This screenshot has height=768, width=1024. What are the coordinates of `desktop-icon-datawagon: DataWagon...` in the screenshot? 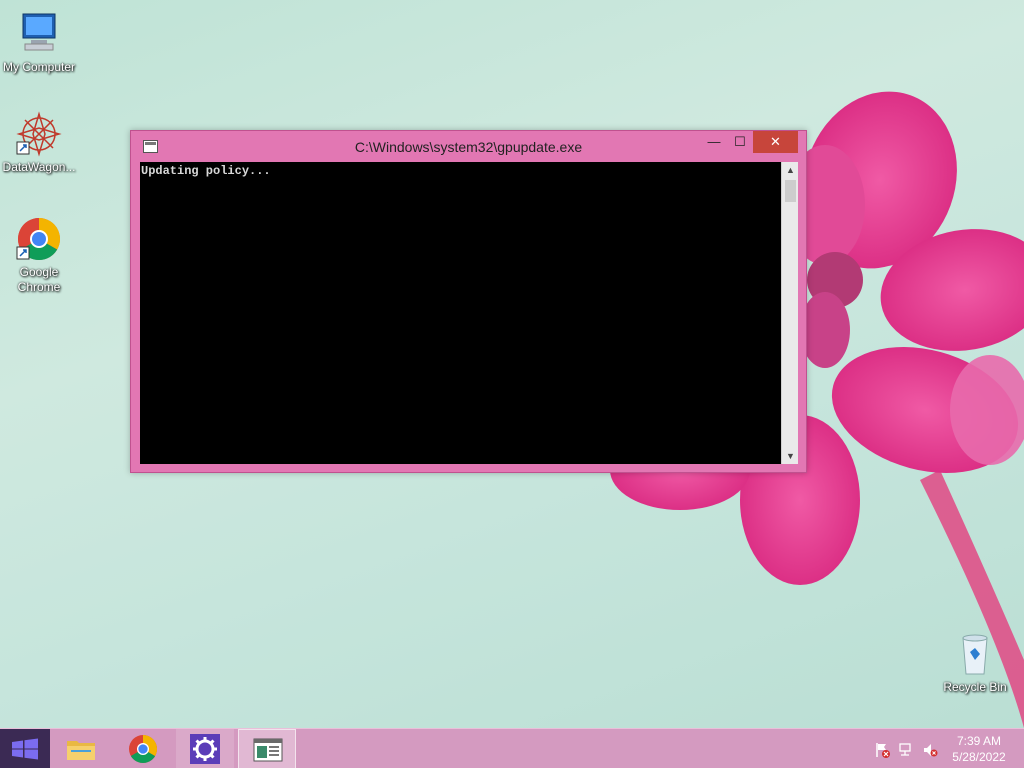 It's located at (39, 142).